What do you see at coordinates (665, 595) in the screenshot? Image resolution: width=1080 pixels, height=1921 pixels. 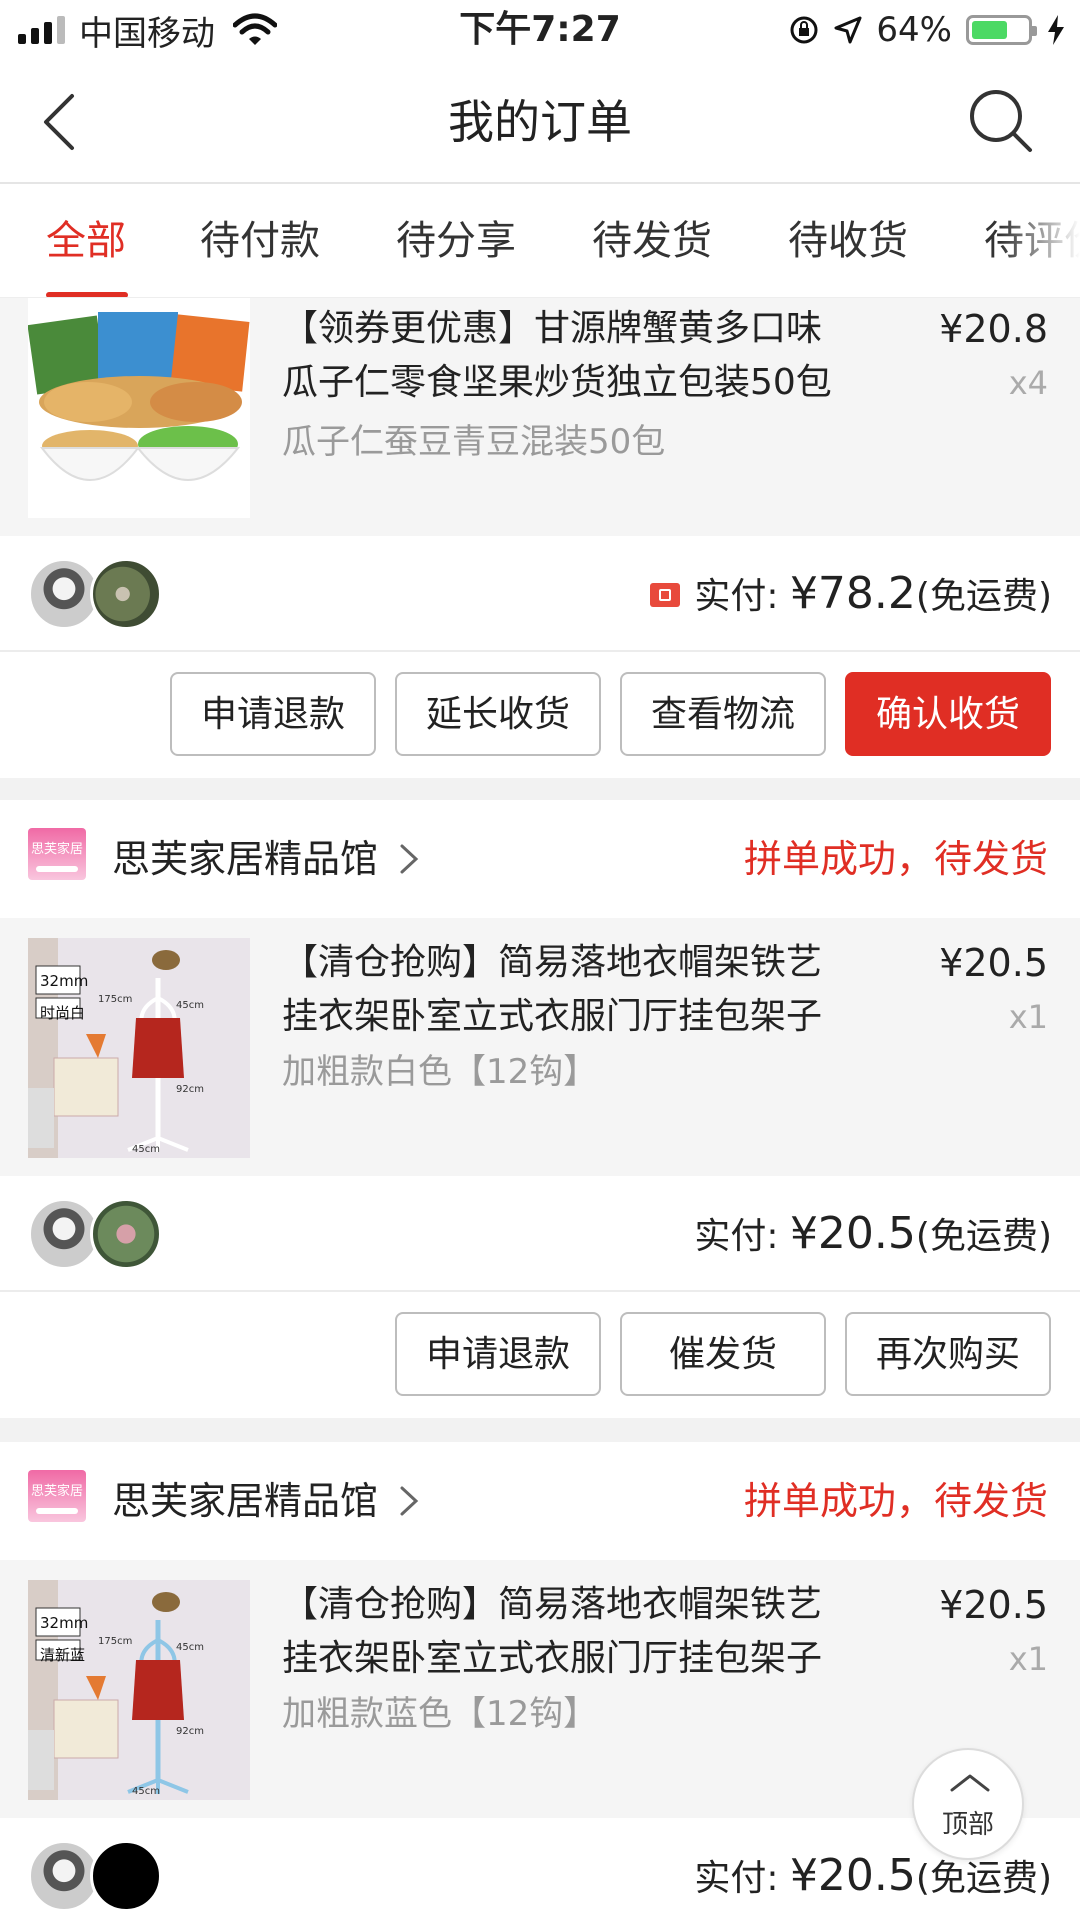 I see `coupon-icon` at bounding box center [665, 595].